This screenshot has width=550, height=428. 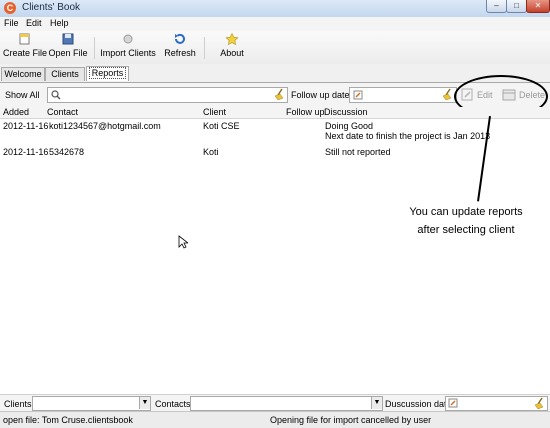 I want to click on menu-file: File, so click(x=11, y=23).